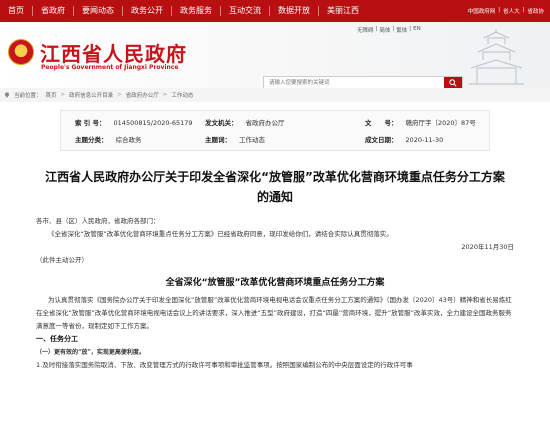  What do you see at coordinates (496, 57) in the screenshot?
I see `tengwang-pavilion-illustration` at bounding box center [496, 57].